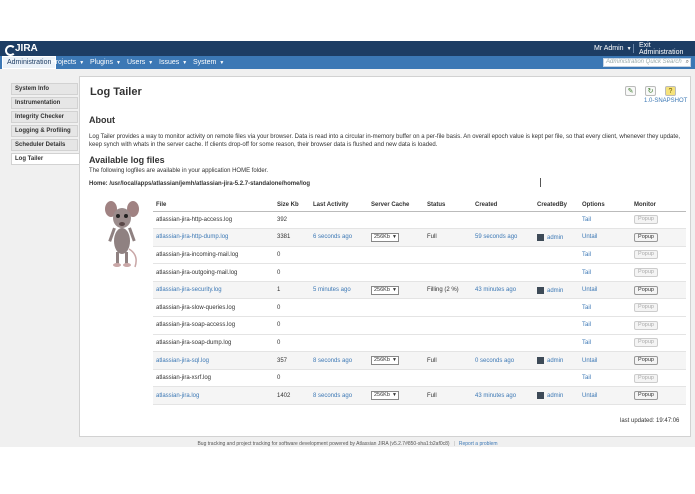  Describe the element at coordinates (605, 272) in the screenshot. I see `options-cell: Tail` at that location.